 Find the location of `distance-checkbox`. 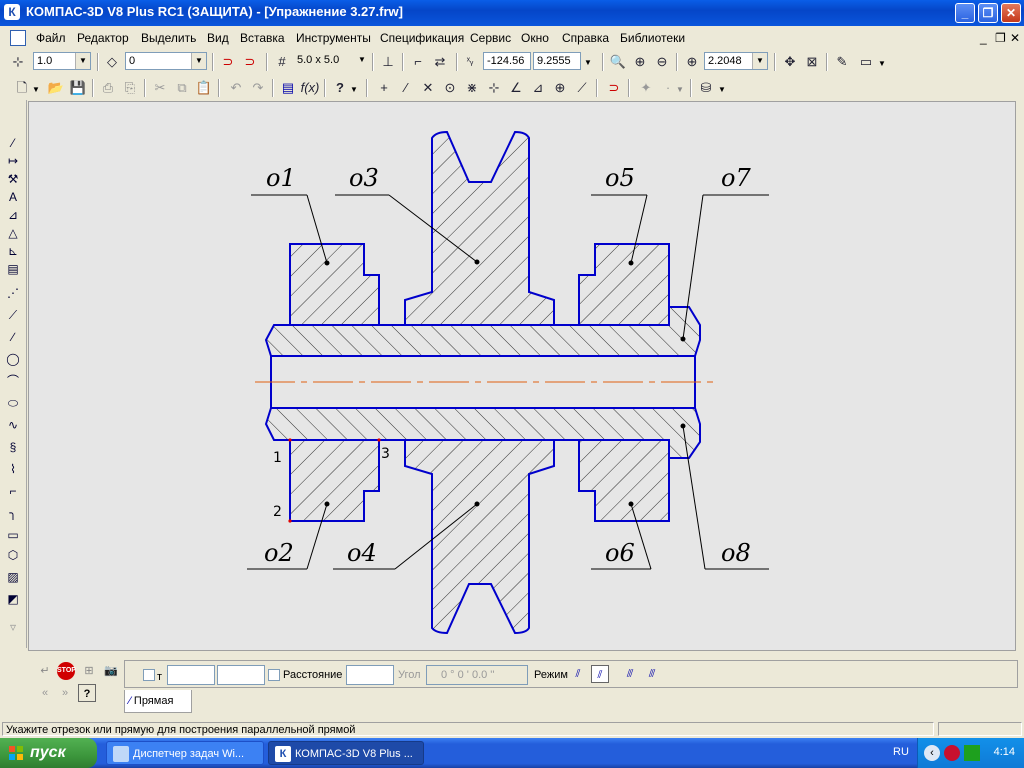

distance-checkbox is located at coordinates (274, 675).